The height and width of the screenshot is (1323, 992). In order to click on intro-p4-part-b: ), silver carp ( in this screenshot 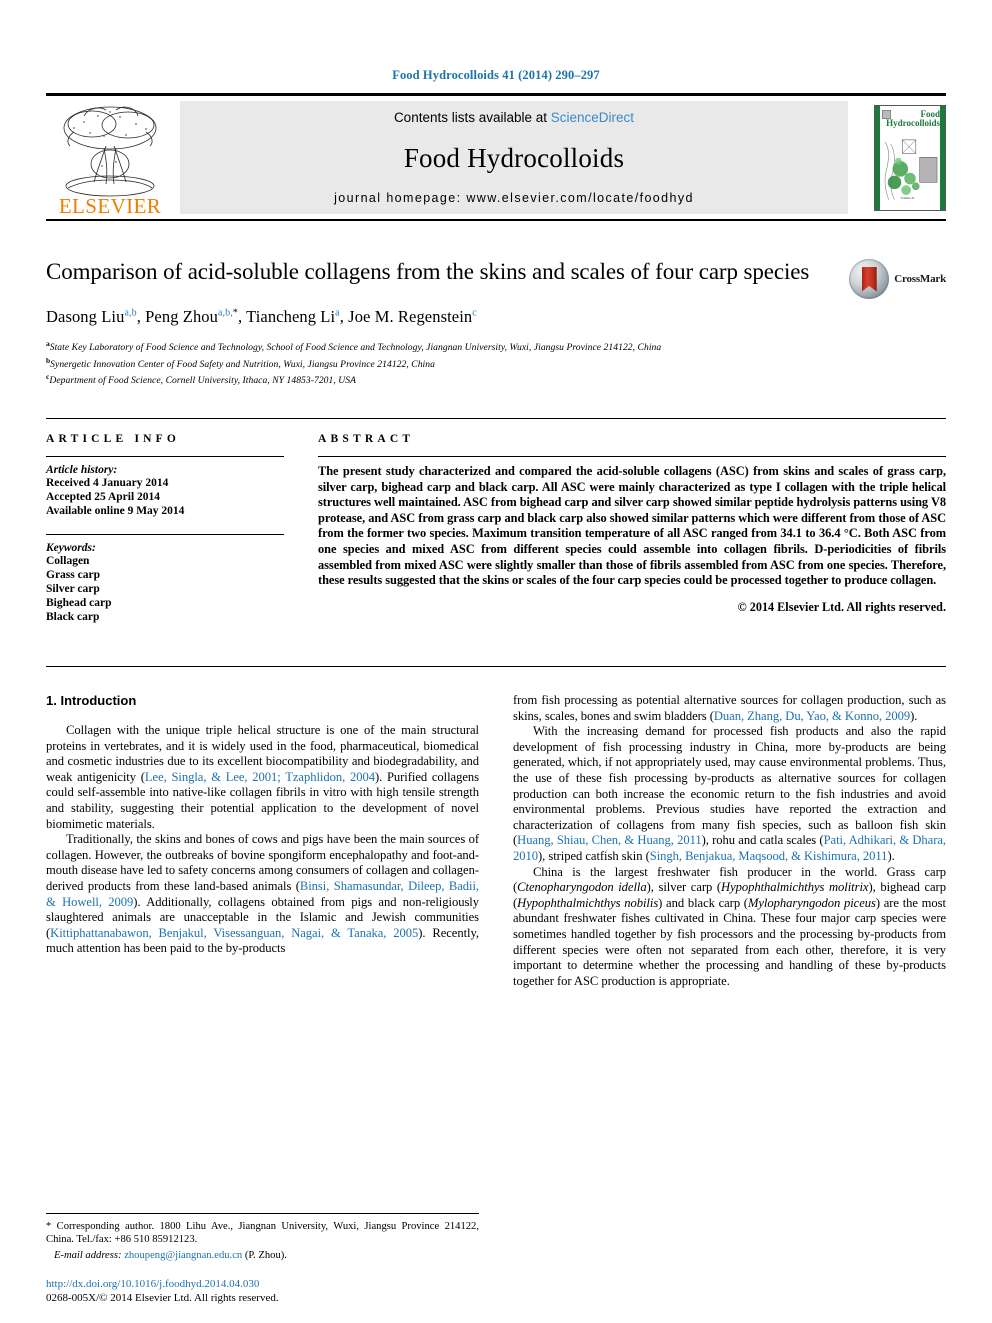, I will do `click(684, 887)`.